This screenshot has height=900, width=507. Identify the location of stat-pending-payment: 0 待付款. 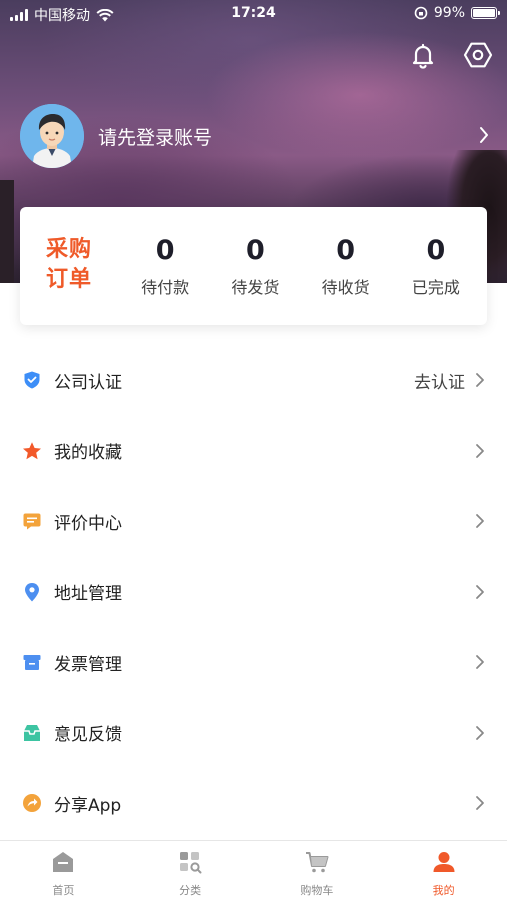
(165, 266).